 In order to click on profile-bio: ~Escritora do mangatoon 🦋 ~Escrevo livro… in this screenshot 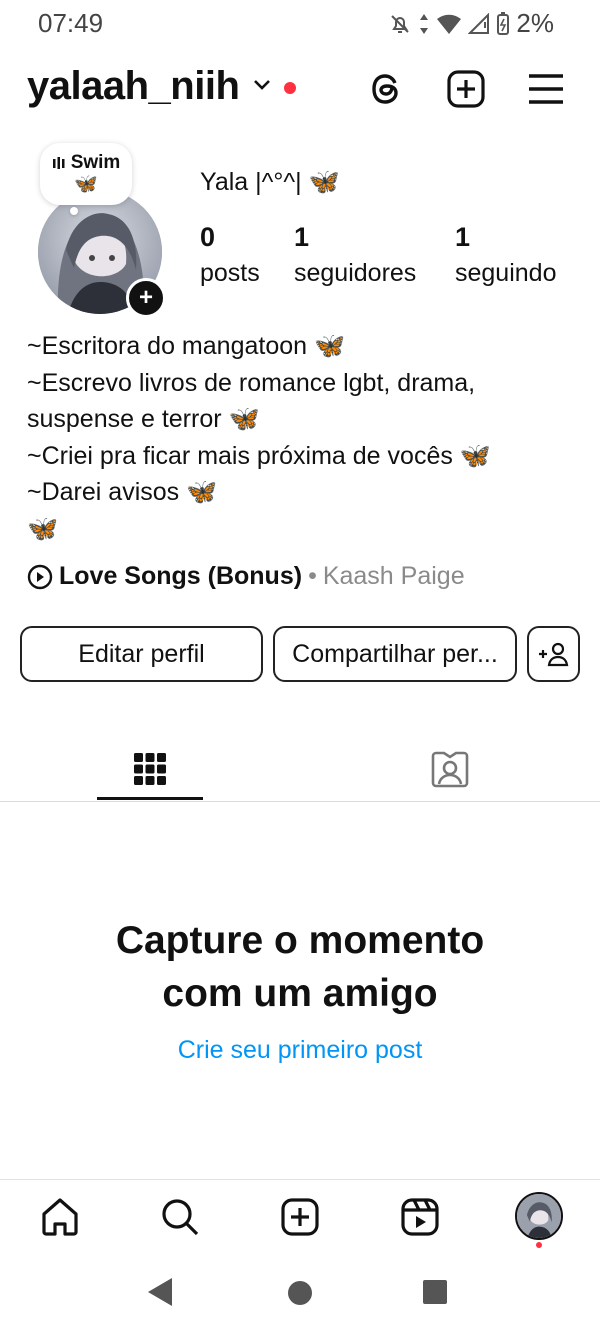, I will do `click(259, 438)`.